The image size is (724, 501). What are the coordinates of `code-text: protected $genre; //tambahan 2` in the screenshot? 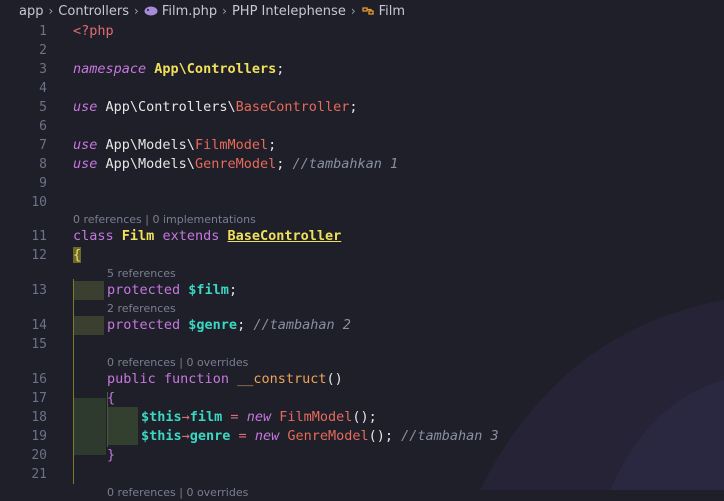 It's located at (229, 325).